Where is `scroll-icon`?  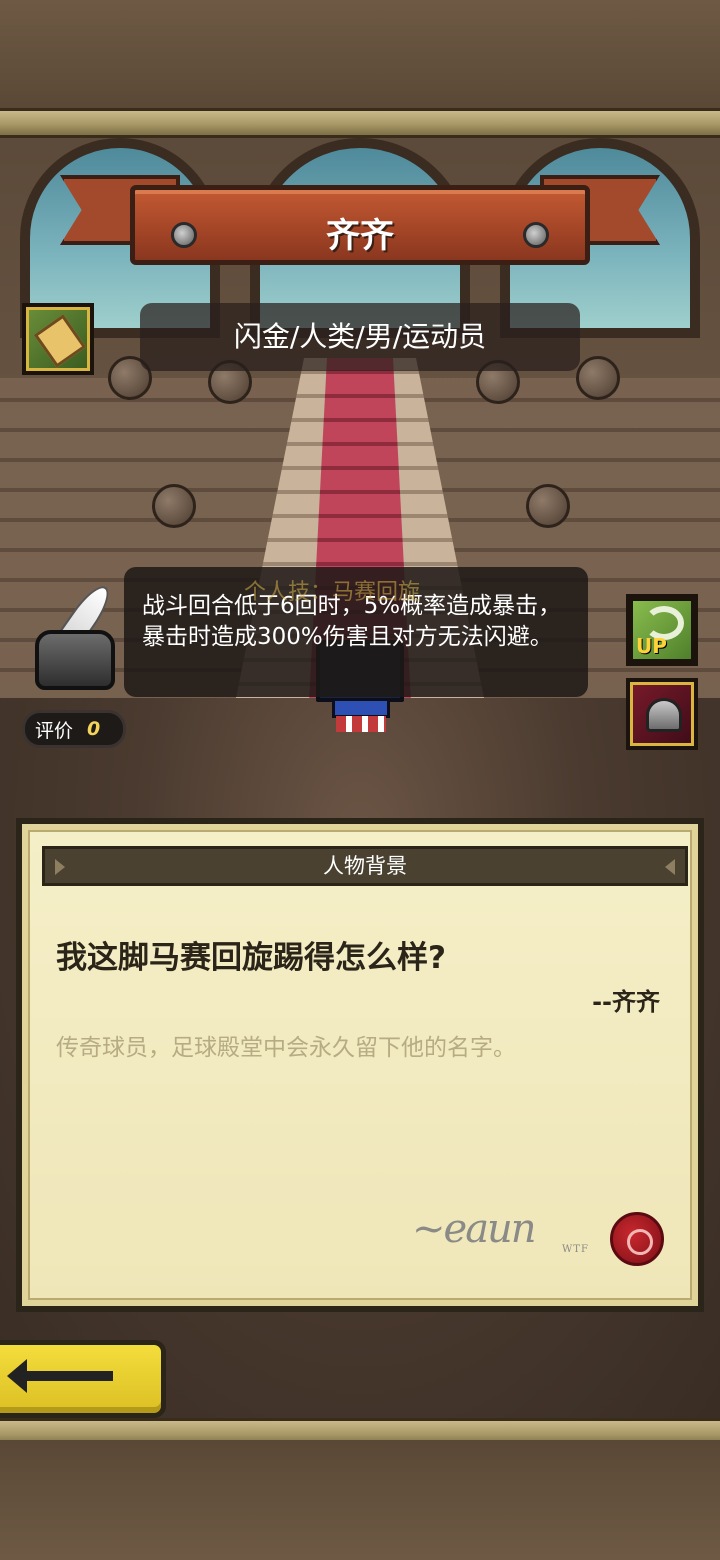
scroll-icon is located at coordinates (58, 339).